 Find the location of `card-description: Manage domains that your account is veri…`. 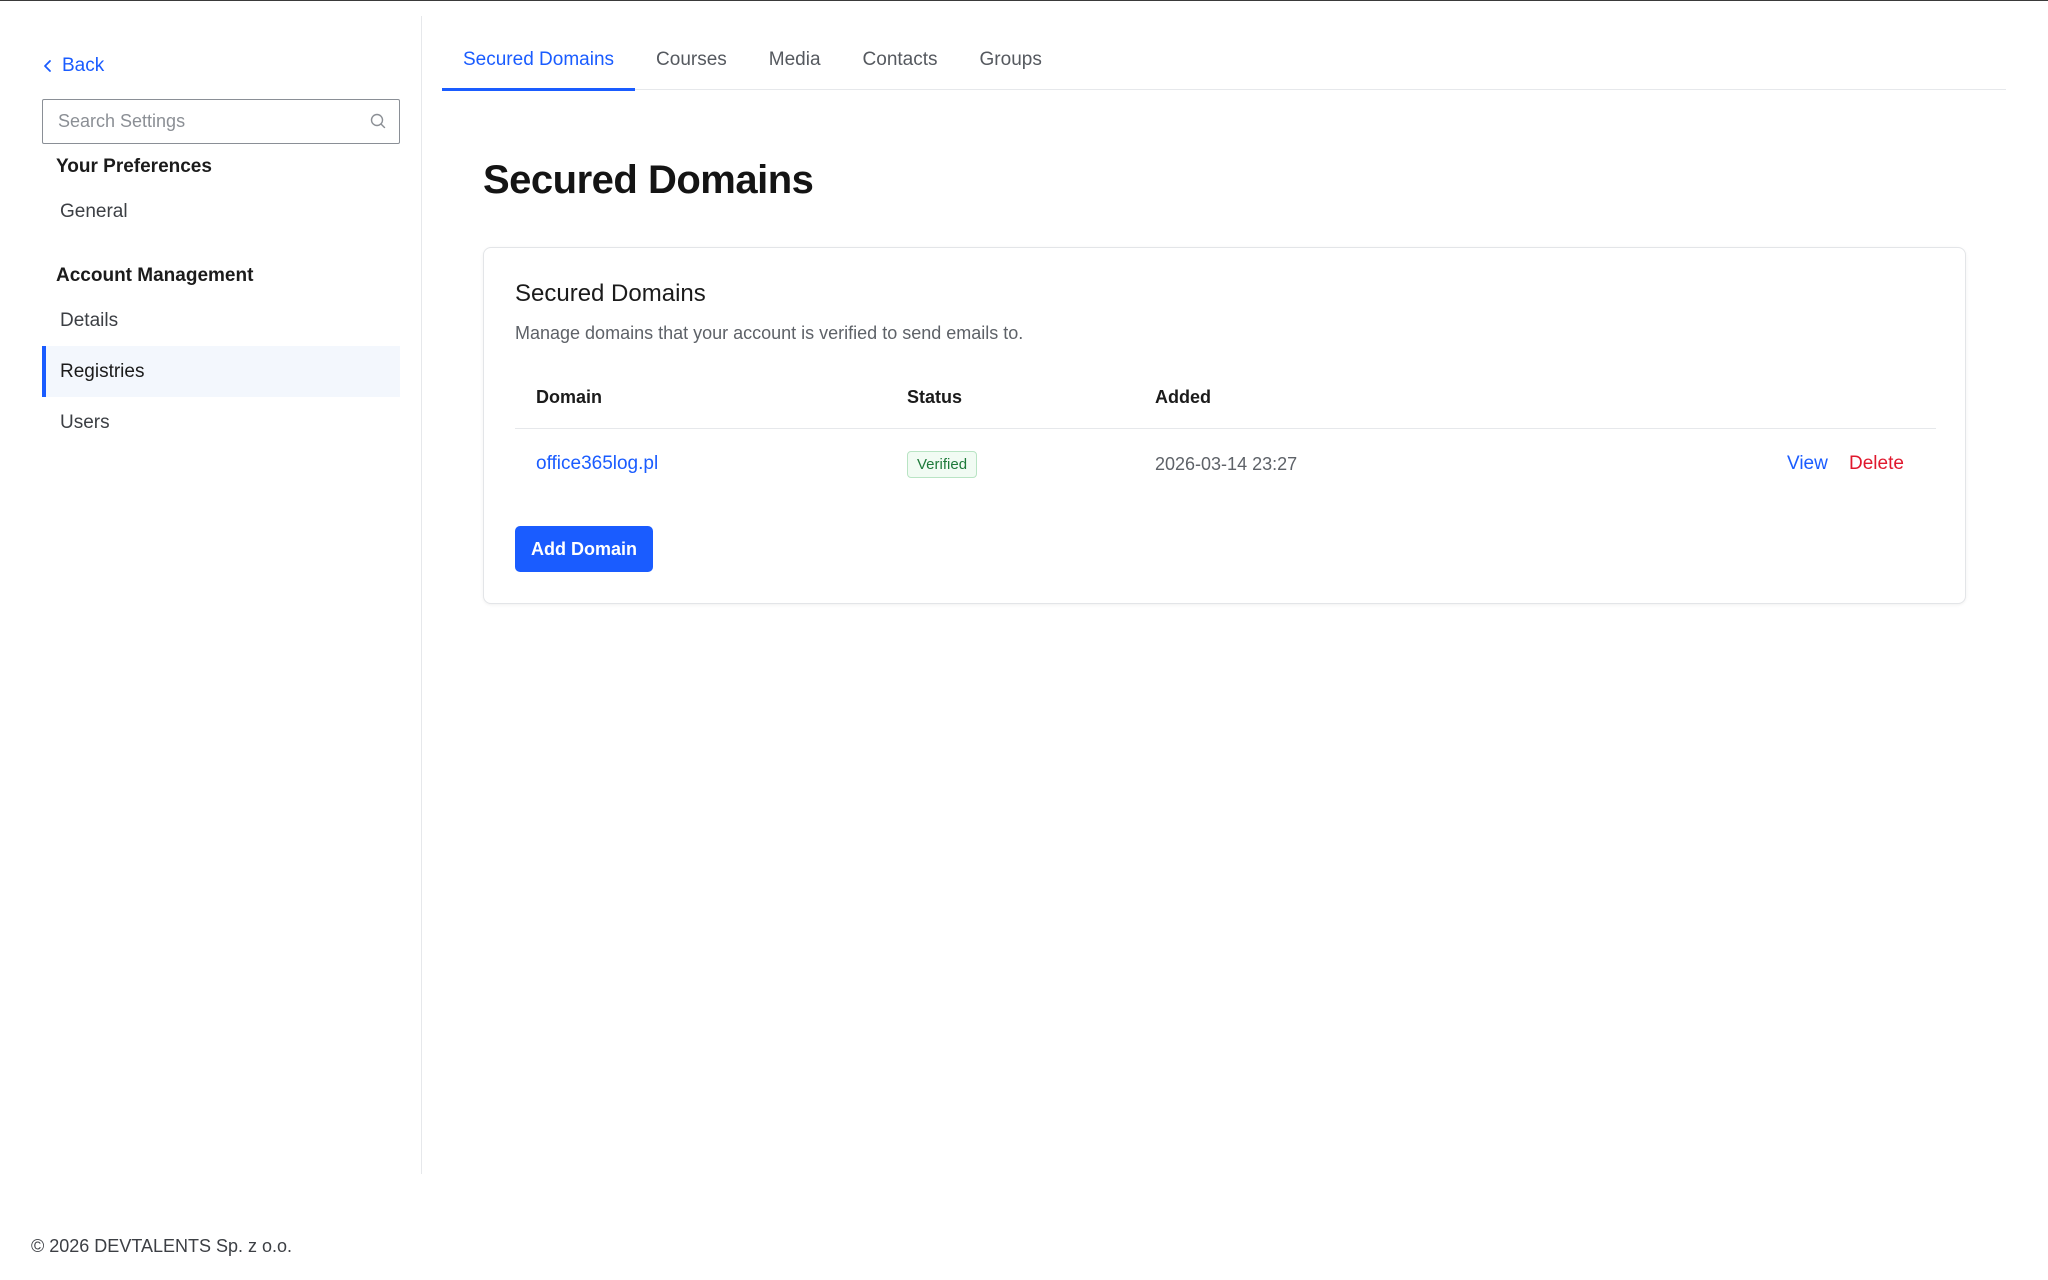

card-description: Manage domains that your account is veri… is located at coordinates (769, 333).